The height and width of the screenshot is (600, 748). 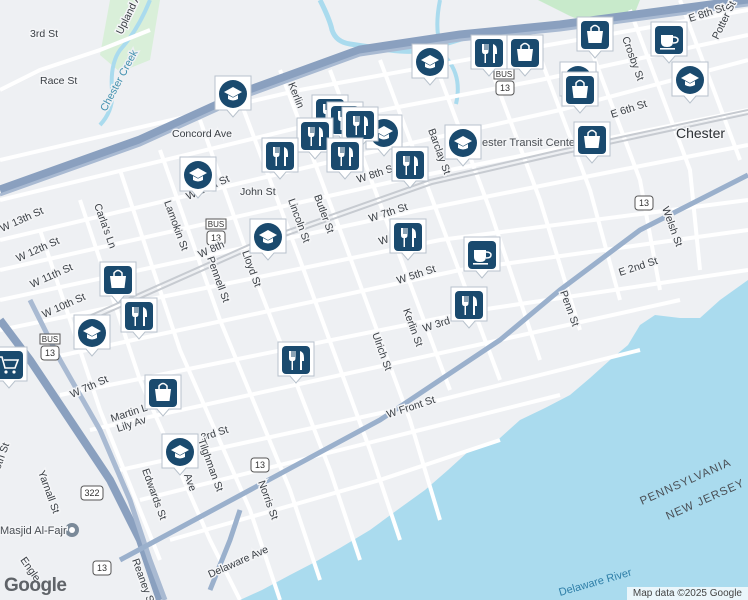 I want to click on map-attribution: Map data ©2025 Google, so click(x=687, y=593).